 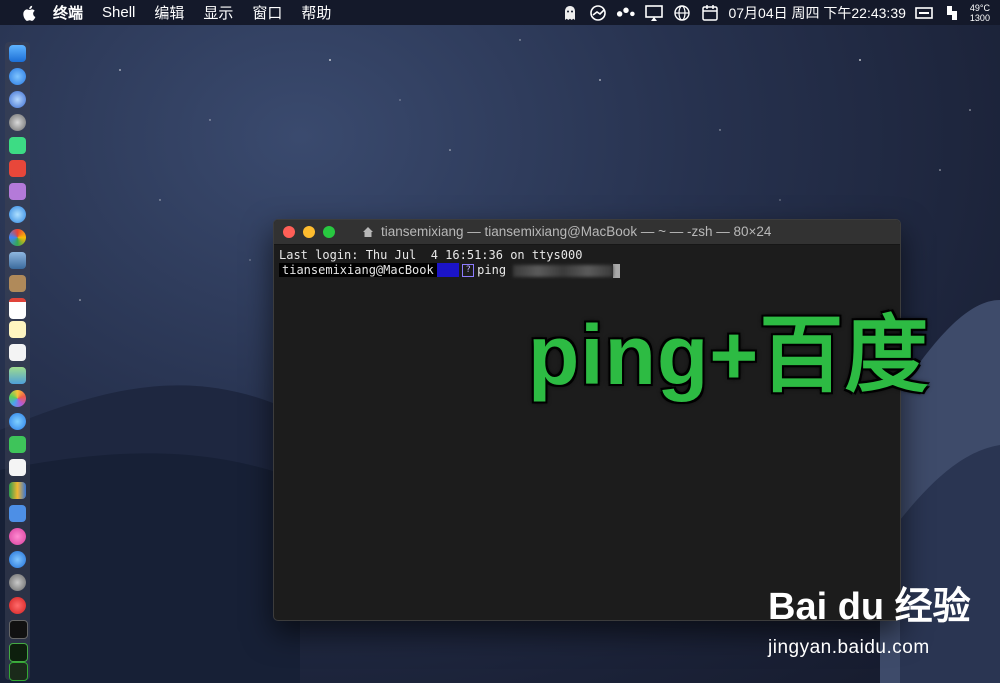 I want to click on safari-browser-icon, so click(x=17, y=214).